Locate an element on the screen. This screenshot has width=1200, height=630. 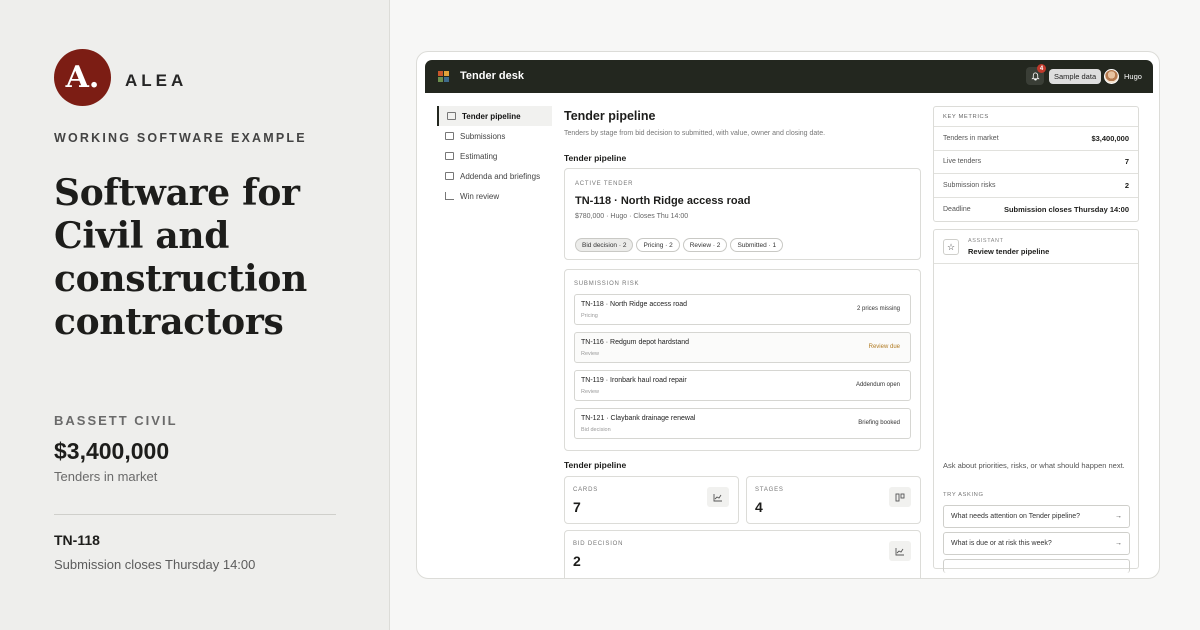
submission-risk-label: SUBMISSION RISK is located at coordinates (607, 284).